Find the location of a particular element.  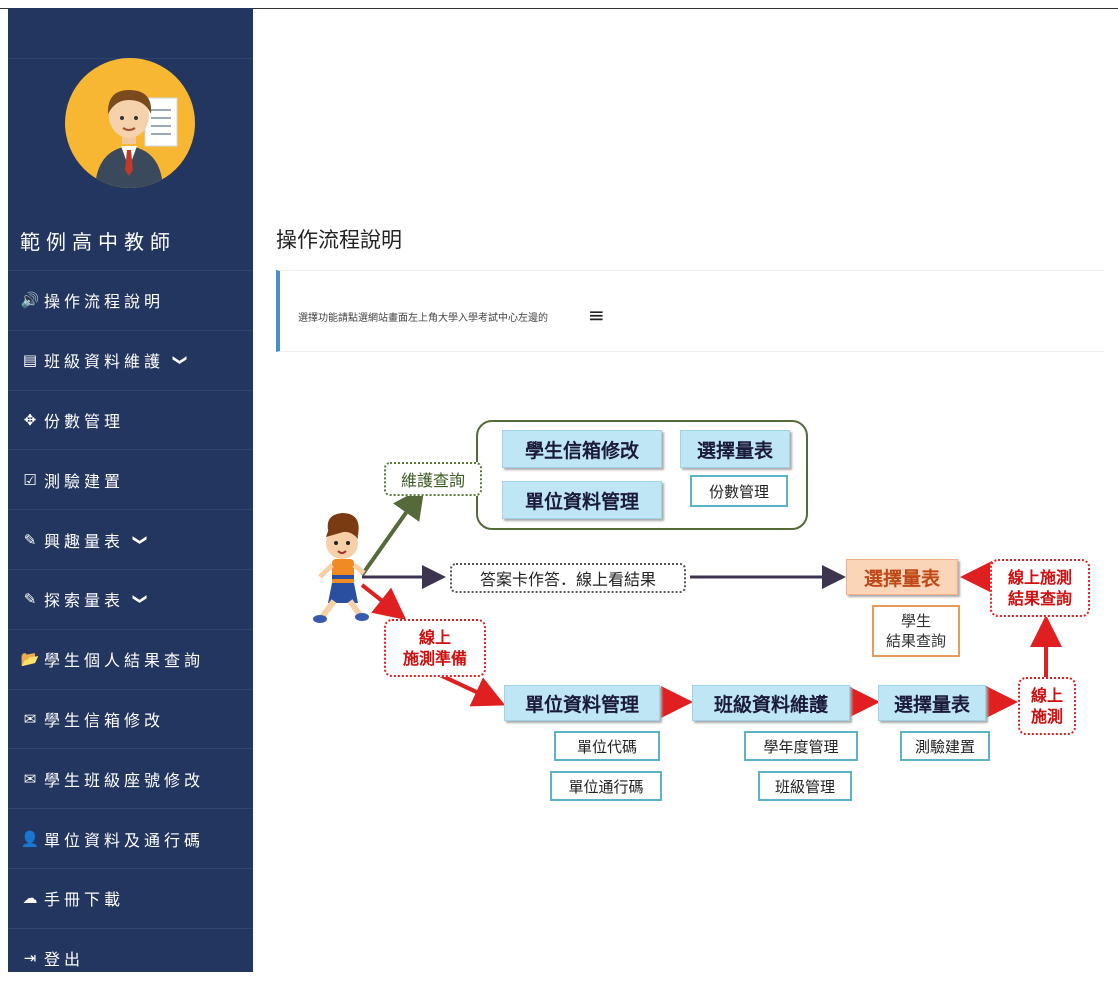

user-avatar is located at coordinates (130, 123).